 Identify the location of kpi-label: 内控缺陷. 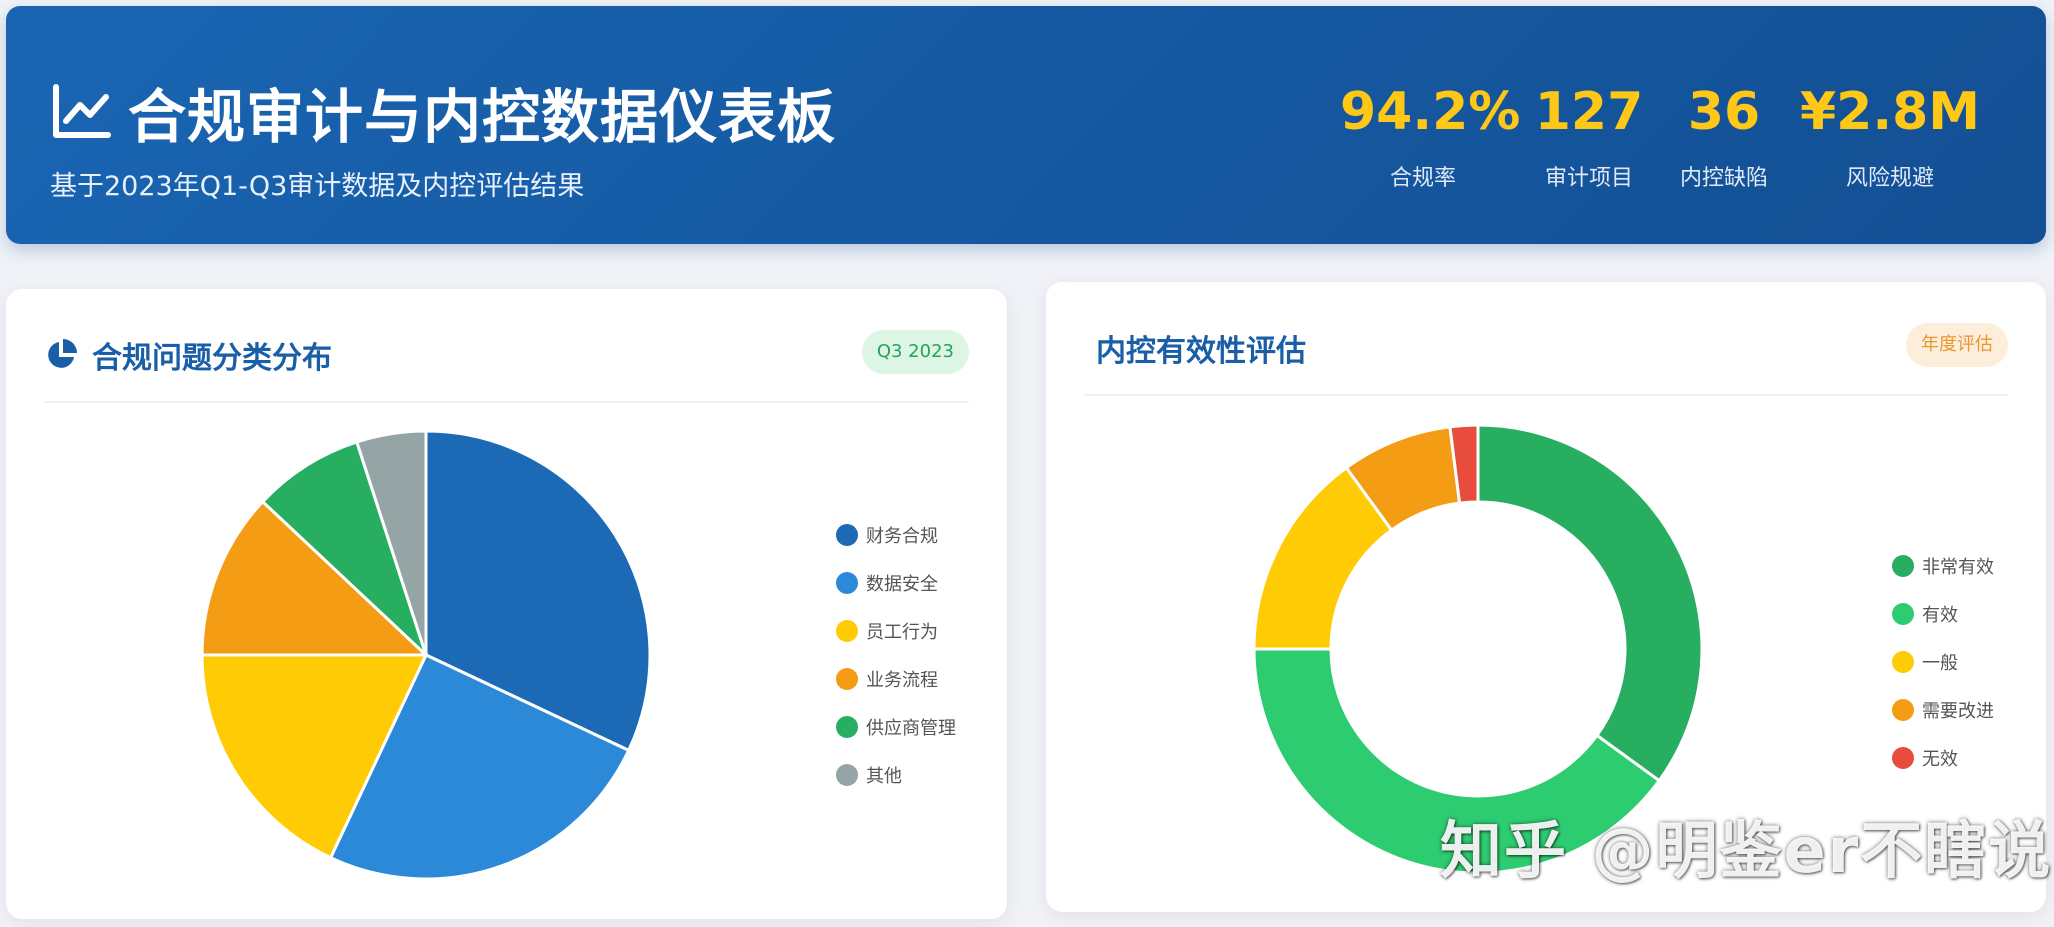
(1723, 178).